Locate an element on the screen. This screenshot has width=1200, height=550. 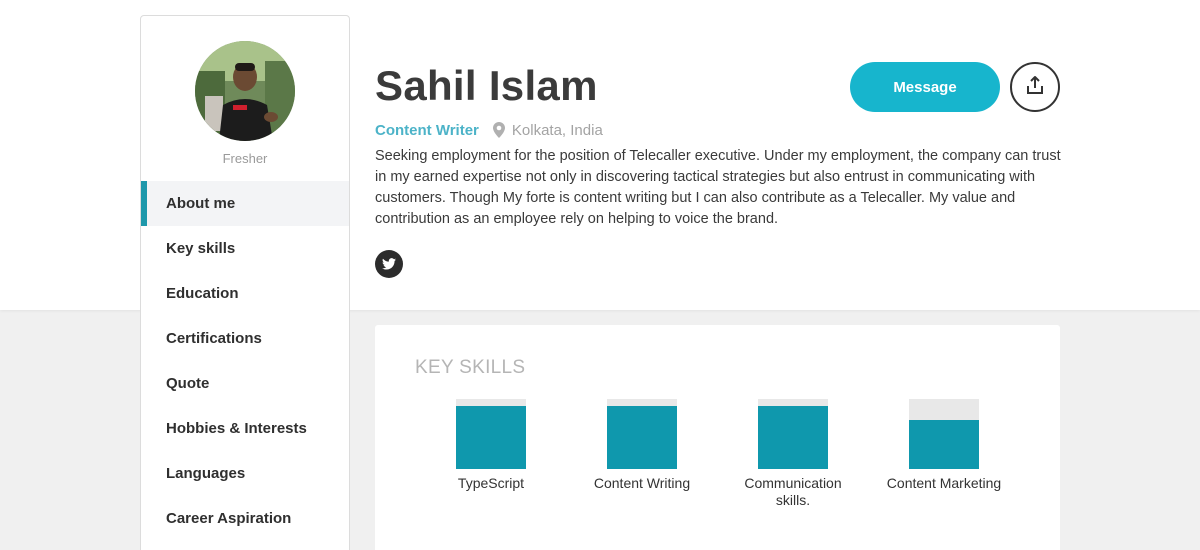
location-pin-icon is located at coordinates (498, 130).